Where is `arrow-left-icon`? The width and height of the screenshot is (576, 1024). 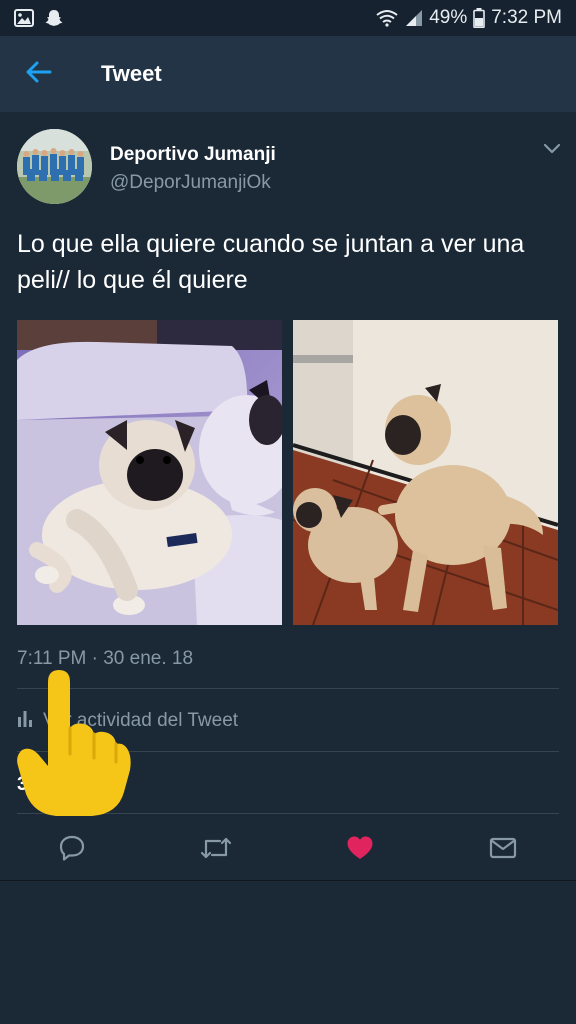 arrow-left-icon is located at coordinates (39, 74).